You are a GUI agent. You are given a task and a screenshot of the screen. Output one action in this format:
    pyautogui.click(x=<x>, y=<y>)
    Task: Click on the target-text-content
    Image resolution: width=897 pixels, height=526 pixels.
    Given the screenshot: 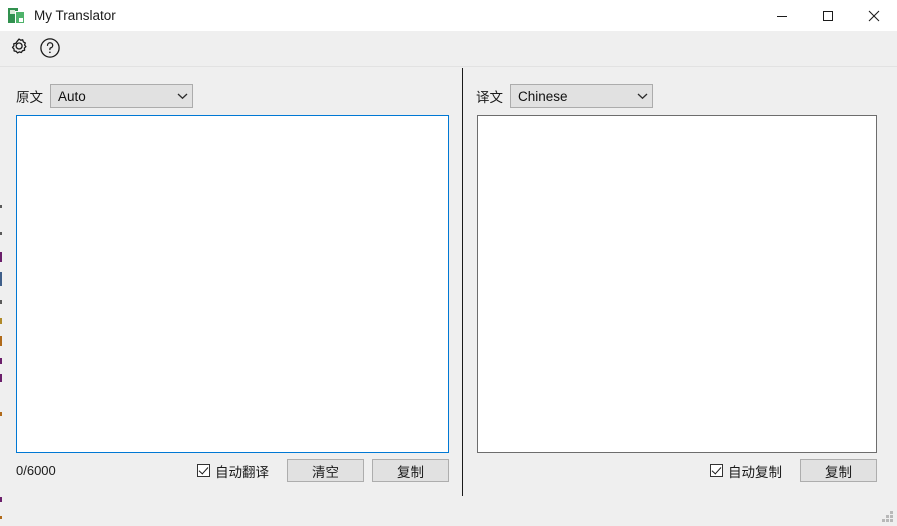 What is the action you would take?
    pyautogui.click(x=677, y=119)
    